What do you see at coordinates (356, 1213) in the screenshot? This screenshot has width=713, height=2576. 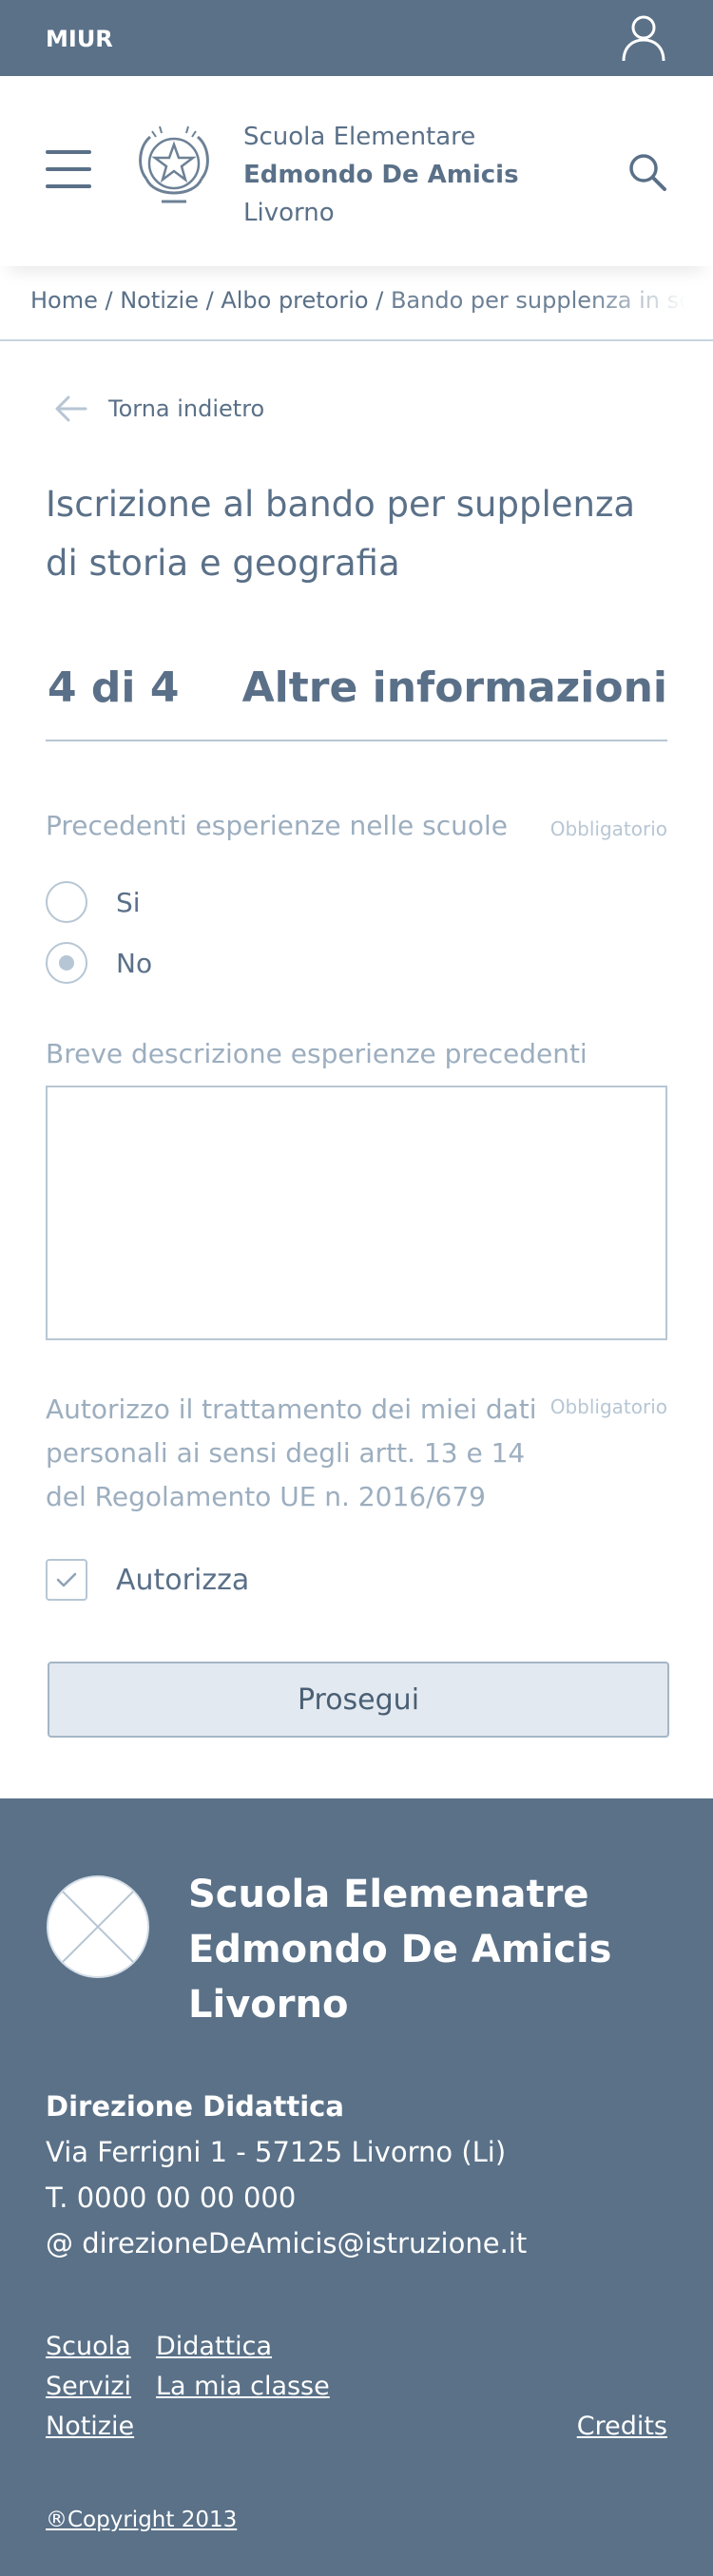 I see `description-textarea` at bounding box center [356, 1213].